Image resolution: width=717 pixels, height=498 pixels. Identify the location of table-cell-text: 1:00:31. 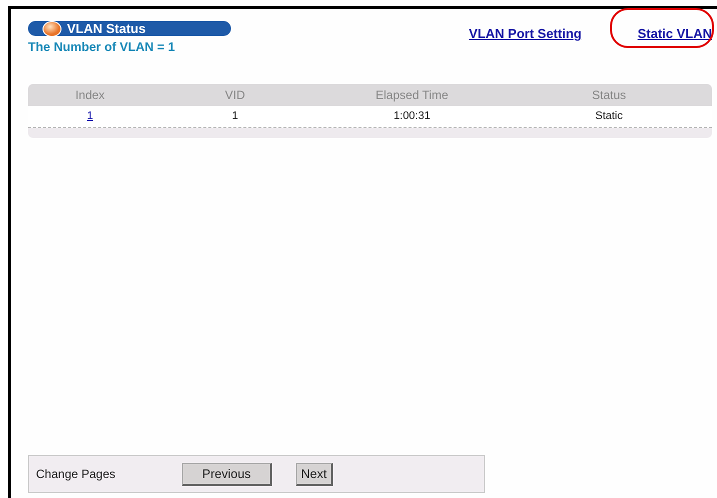
(412, 116).